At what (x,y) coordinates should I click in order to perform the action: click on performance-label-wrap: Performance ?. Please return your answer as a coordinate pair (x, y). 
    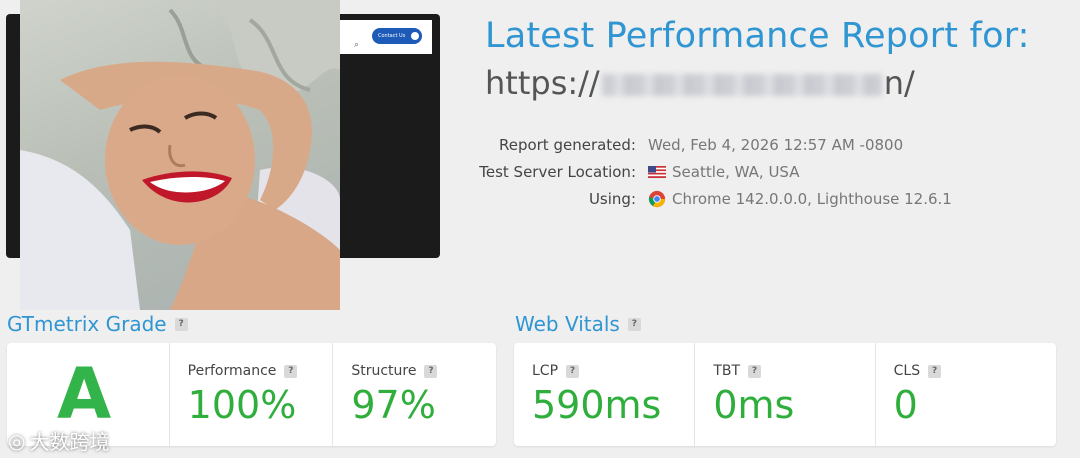
    Looking at the image, I should click on (243, 371).